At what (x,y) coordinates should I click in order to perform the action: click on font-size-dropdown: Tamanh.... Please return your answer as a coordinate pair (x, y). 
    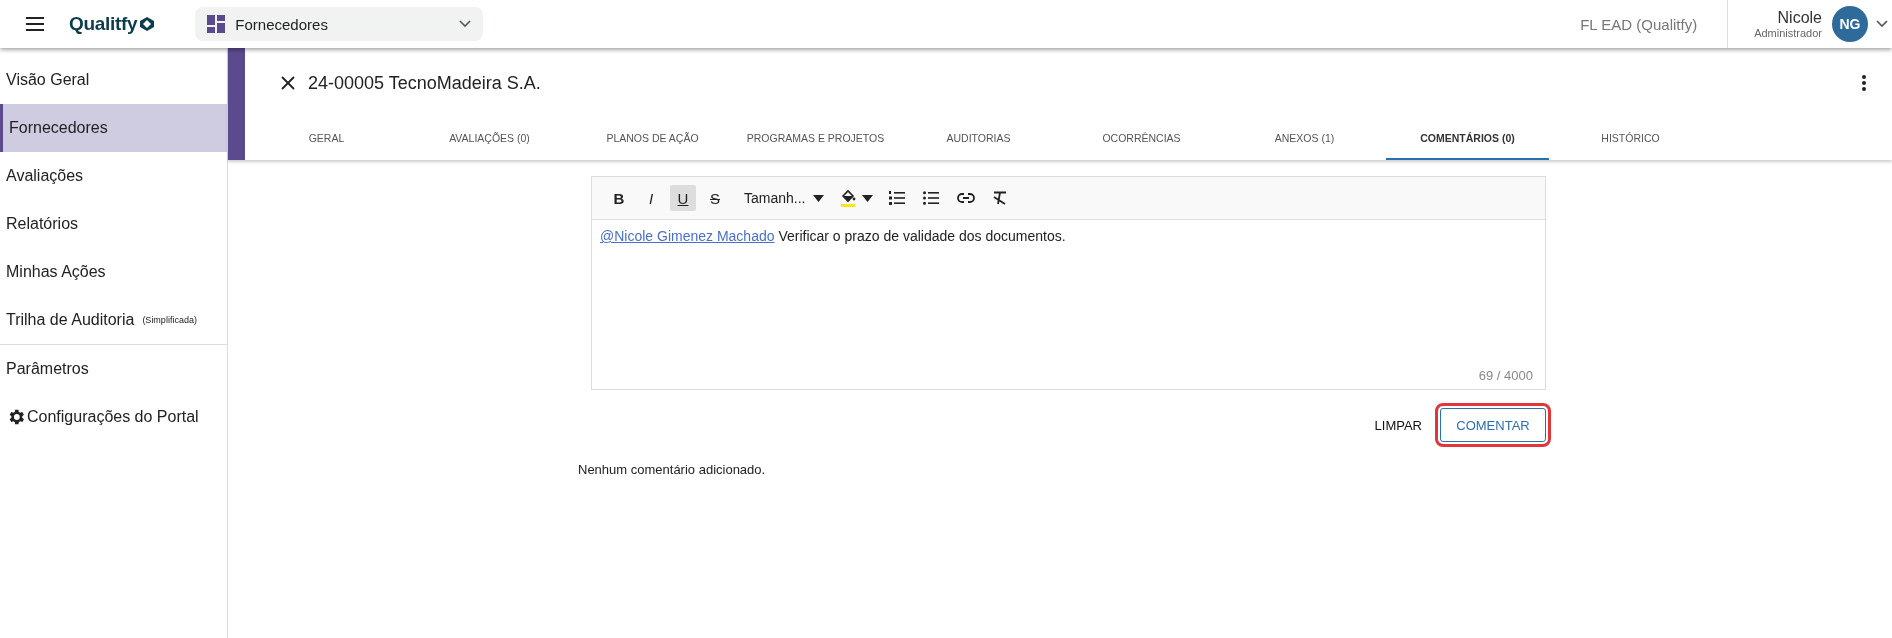
    Looking at the image, I should click on (784, 198).